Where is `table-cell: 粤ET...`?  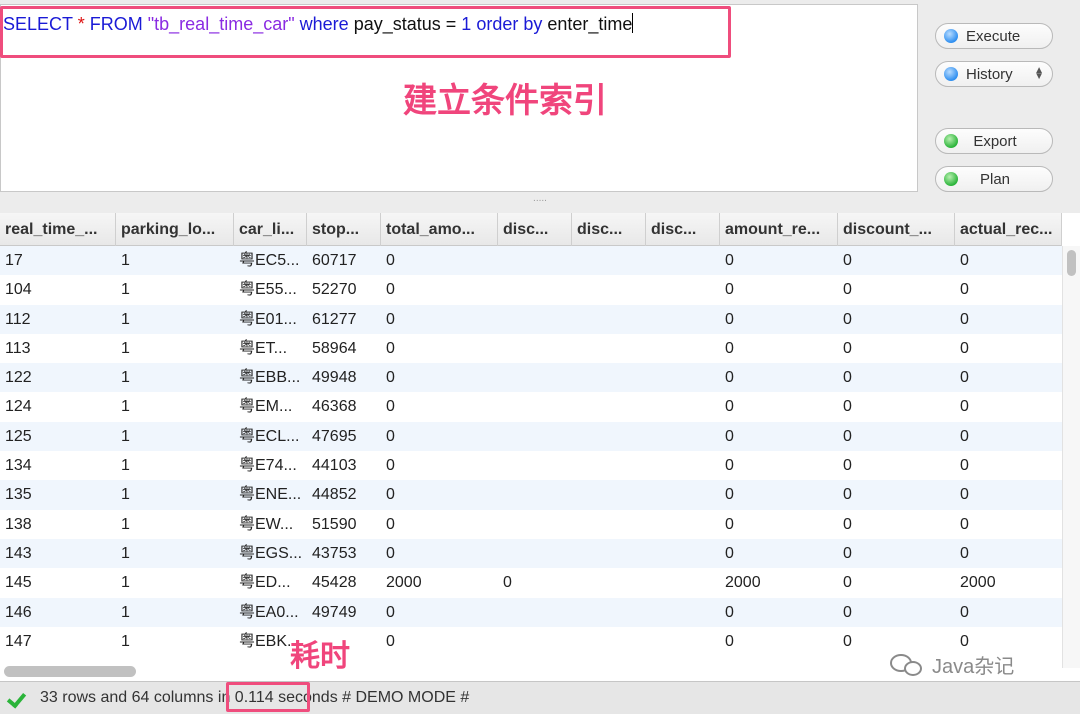 table-cell: 粤ET... is located at coordinates (270, 348).